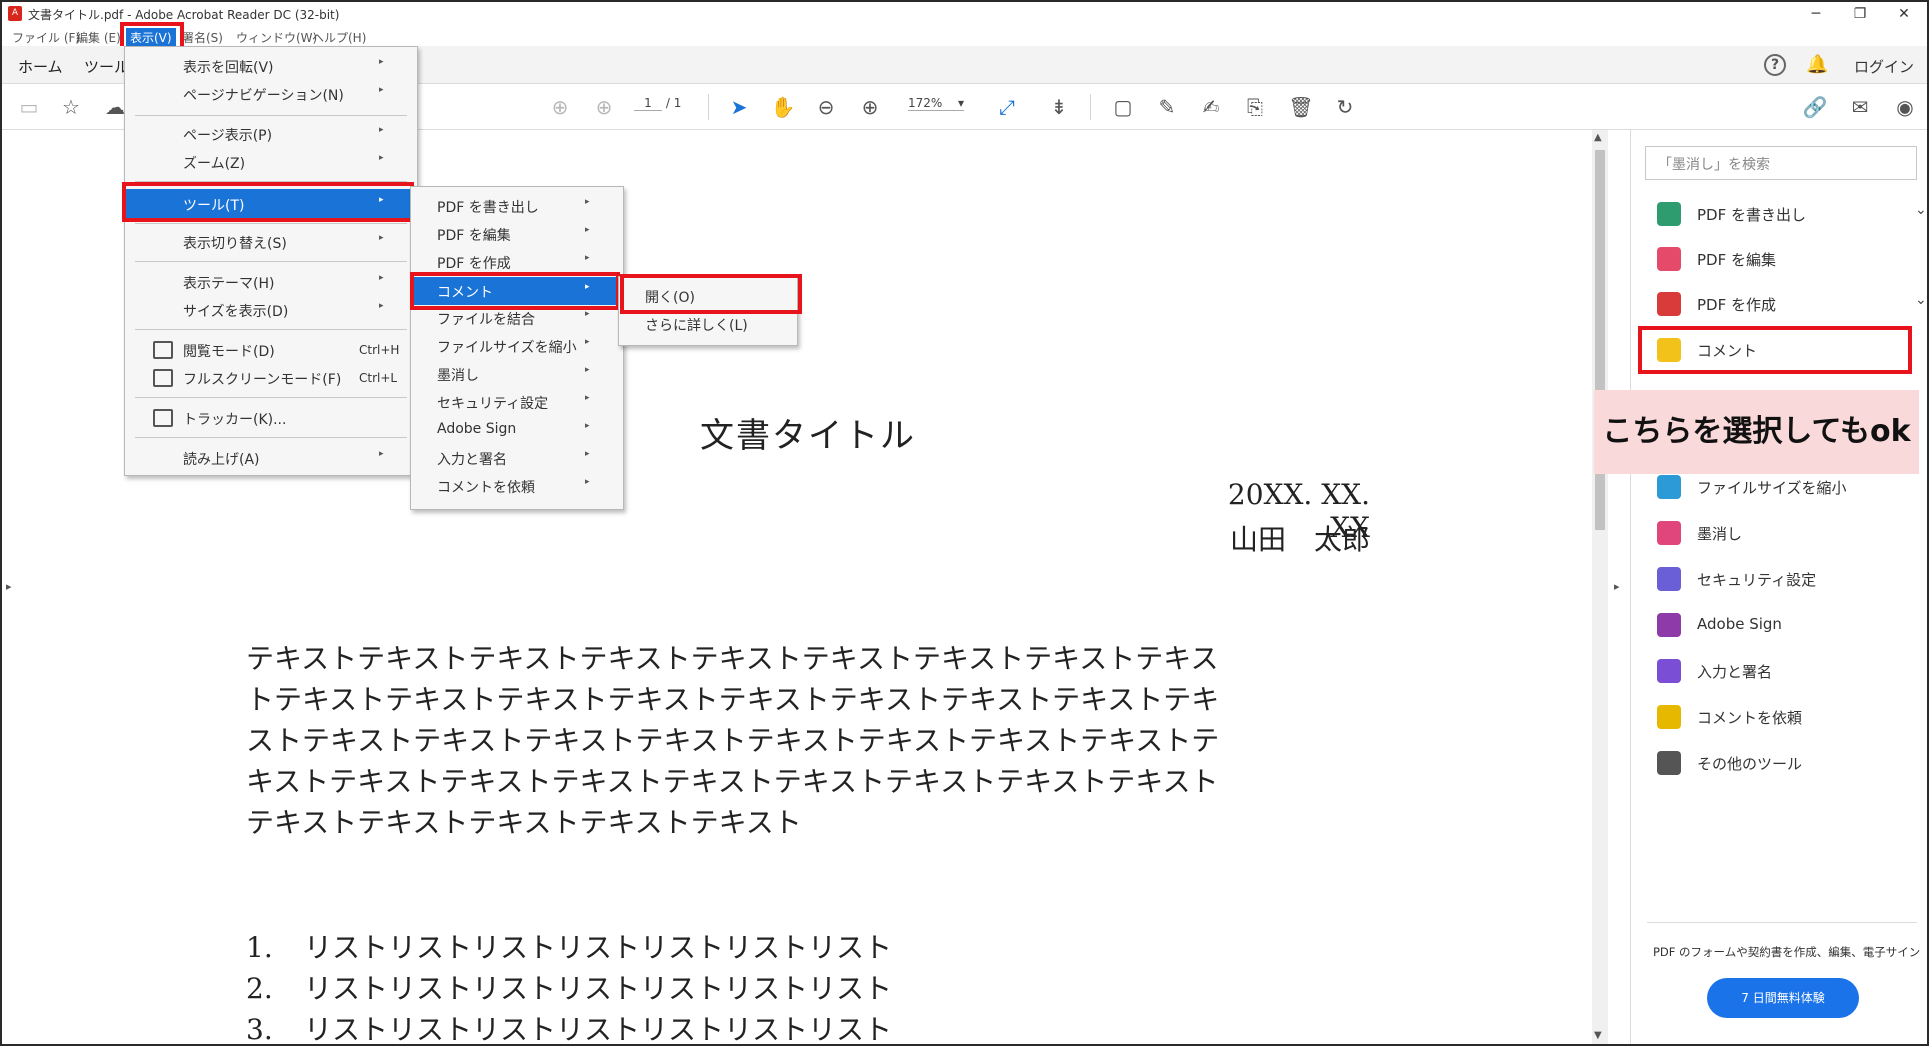  I want to click on submenu-item-export-pdf: PDF を書き出し ▸, so click(517, 206).